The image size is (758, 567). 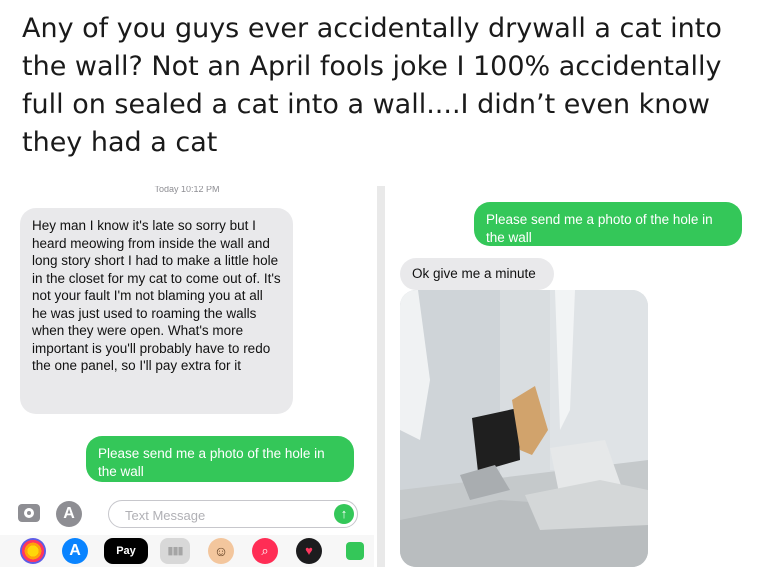 I want to click on message-input-container: ↑, so click(x=233, y=514).